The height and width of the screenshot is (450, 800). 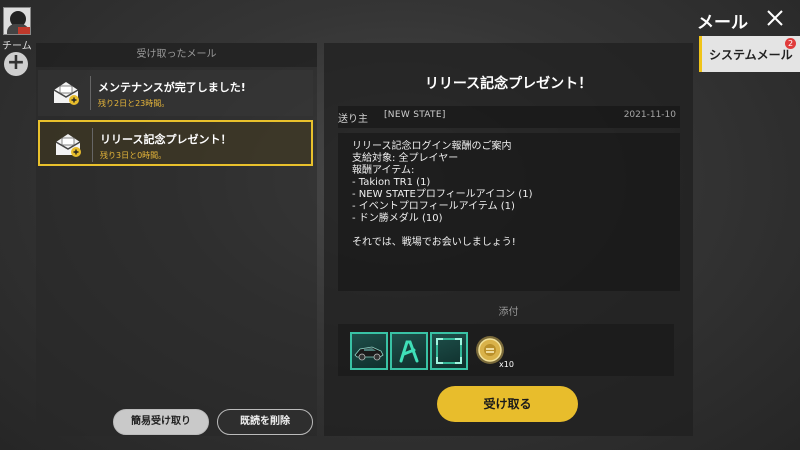 What do you see at coordinates (790, 43) in the screenshot?
I see `unread-count-badge: 2` at bounding box center [790, 43].